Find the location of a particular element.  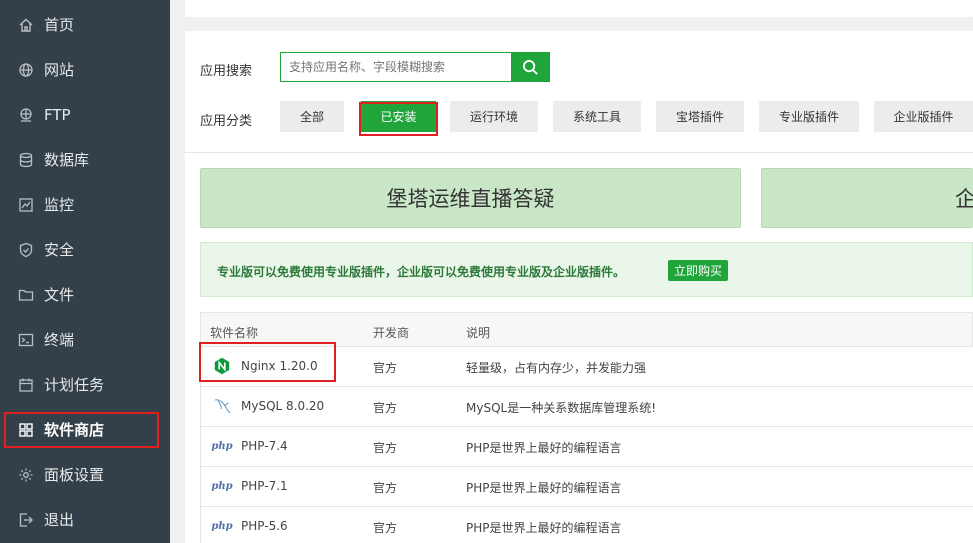

promo-banner: 堡塔运维直播答疑 is located at coordinates (470, 198).